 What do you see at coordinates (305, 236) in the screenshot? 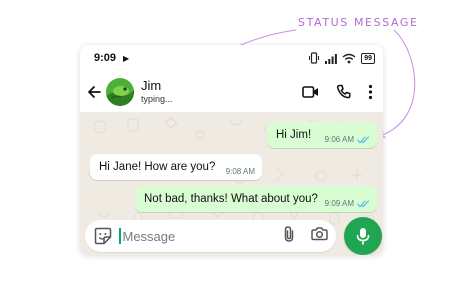
I see `composer-actions` at bounding box center [305, 236].